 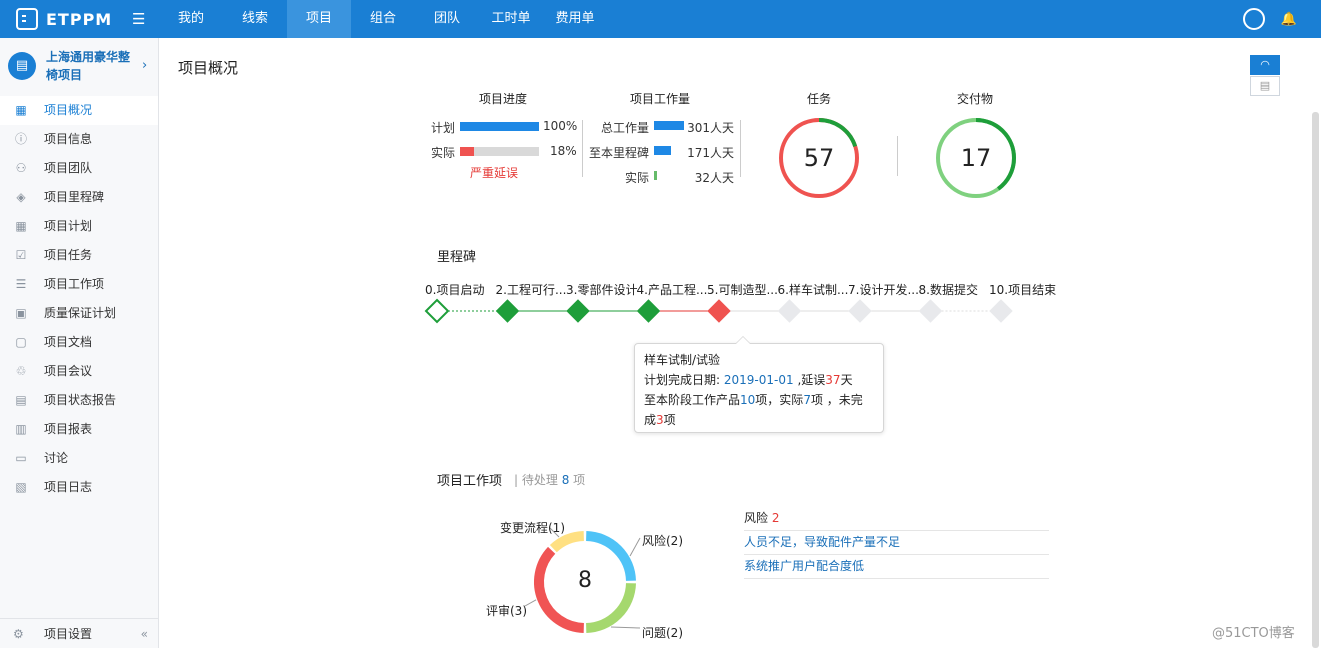 I want to click on risk-count: 2, so click(x=775, y=518).